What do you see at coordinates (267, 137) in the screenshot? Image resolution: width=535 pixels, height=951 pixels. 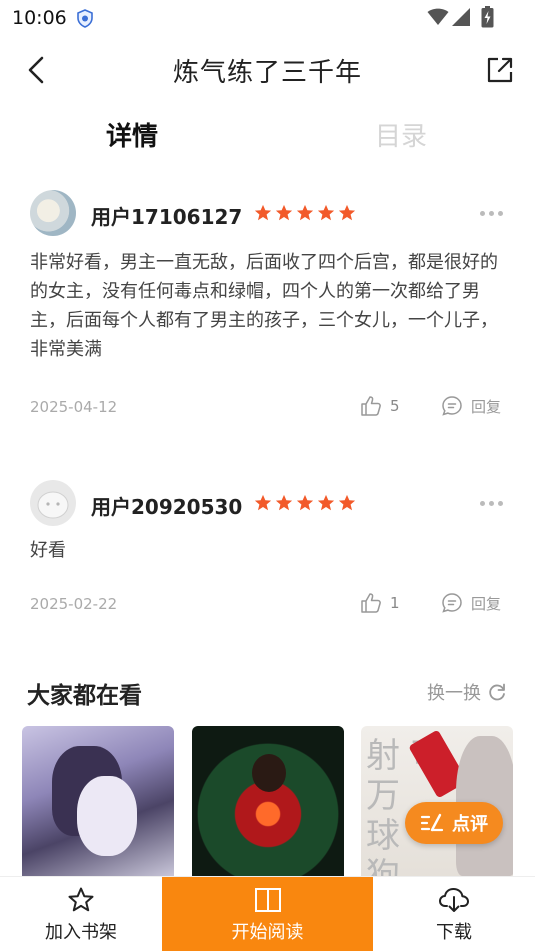 I see `tab-bar: 详情 目录` at bounding box center [267, 137].